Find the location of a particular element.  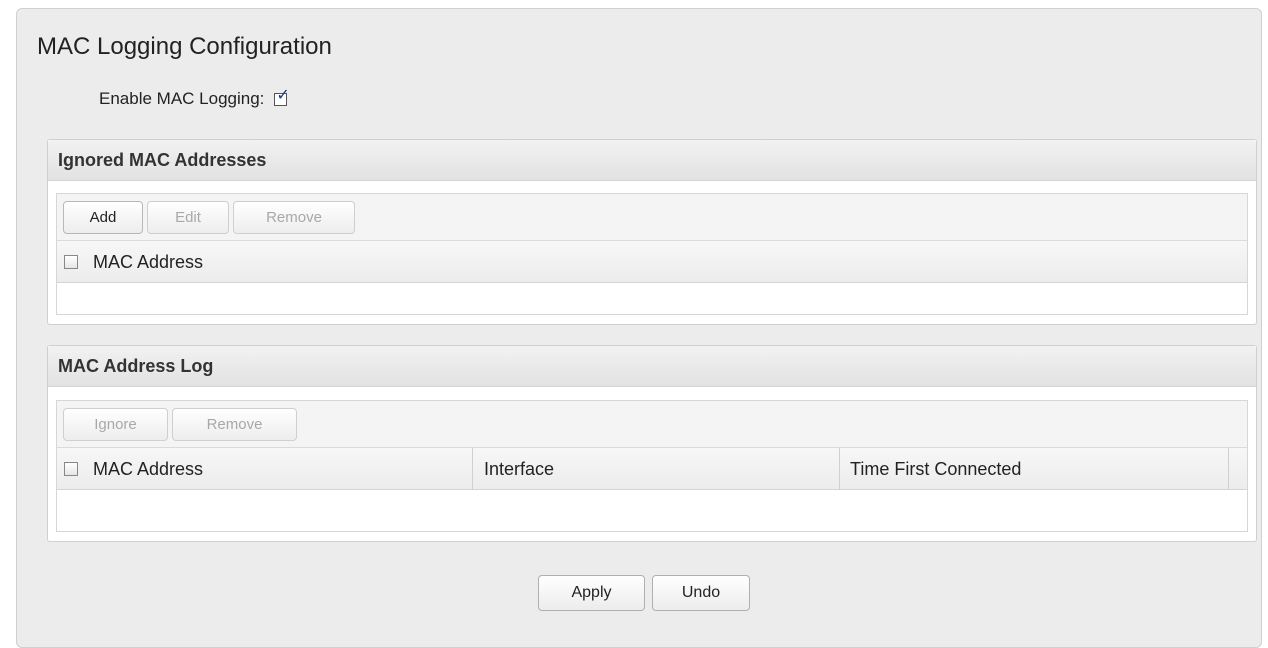

ignored-col-mac-address: MAC Address is located at coordinates (148, 262).